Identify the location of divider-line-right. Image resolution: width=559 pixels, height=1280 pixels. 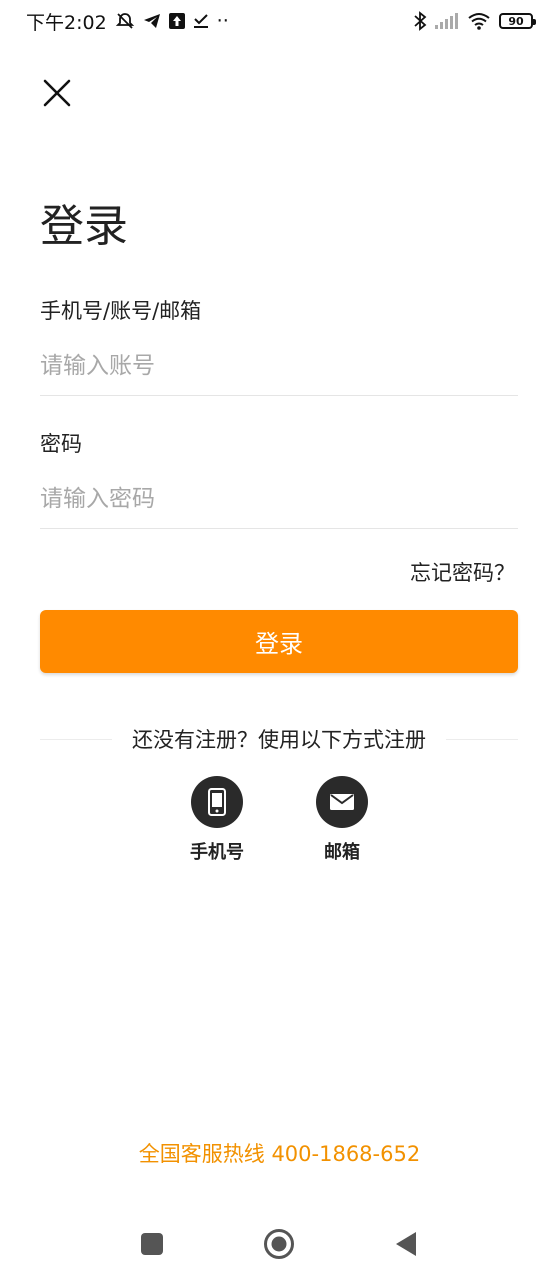
(482, 739).